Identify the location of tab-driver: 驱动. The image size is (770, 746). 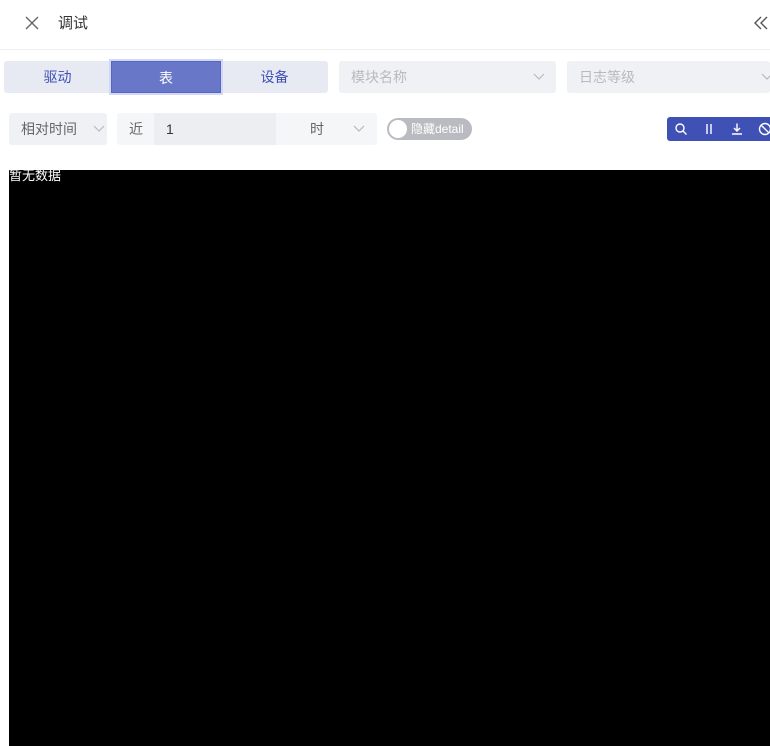
(57, 77).